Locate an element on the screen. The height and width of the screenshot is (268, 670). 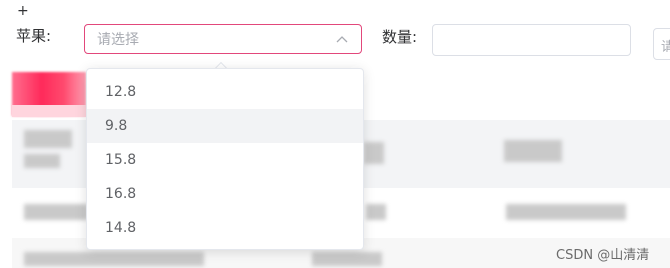
option-16-8: 16.8 is located at coordinates (225, 194).